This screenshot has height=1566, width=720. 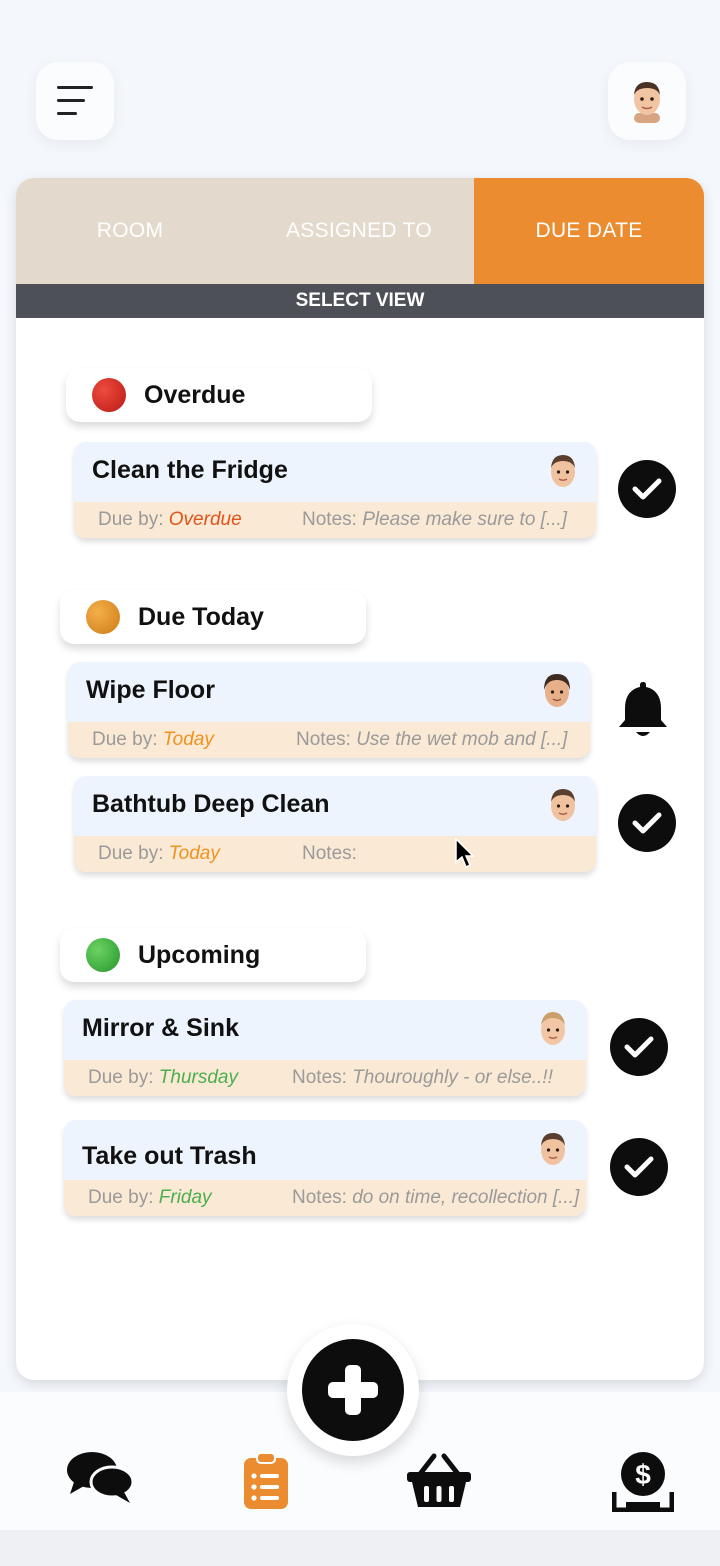 What do you see at coordinates (465, 853) in the screenshot?
I see `cursor-icon` at bounding box center [465, 853].